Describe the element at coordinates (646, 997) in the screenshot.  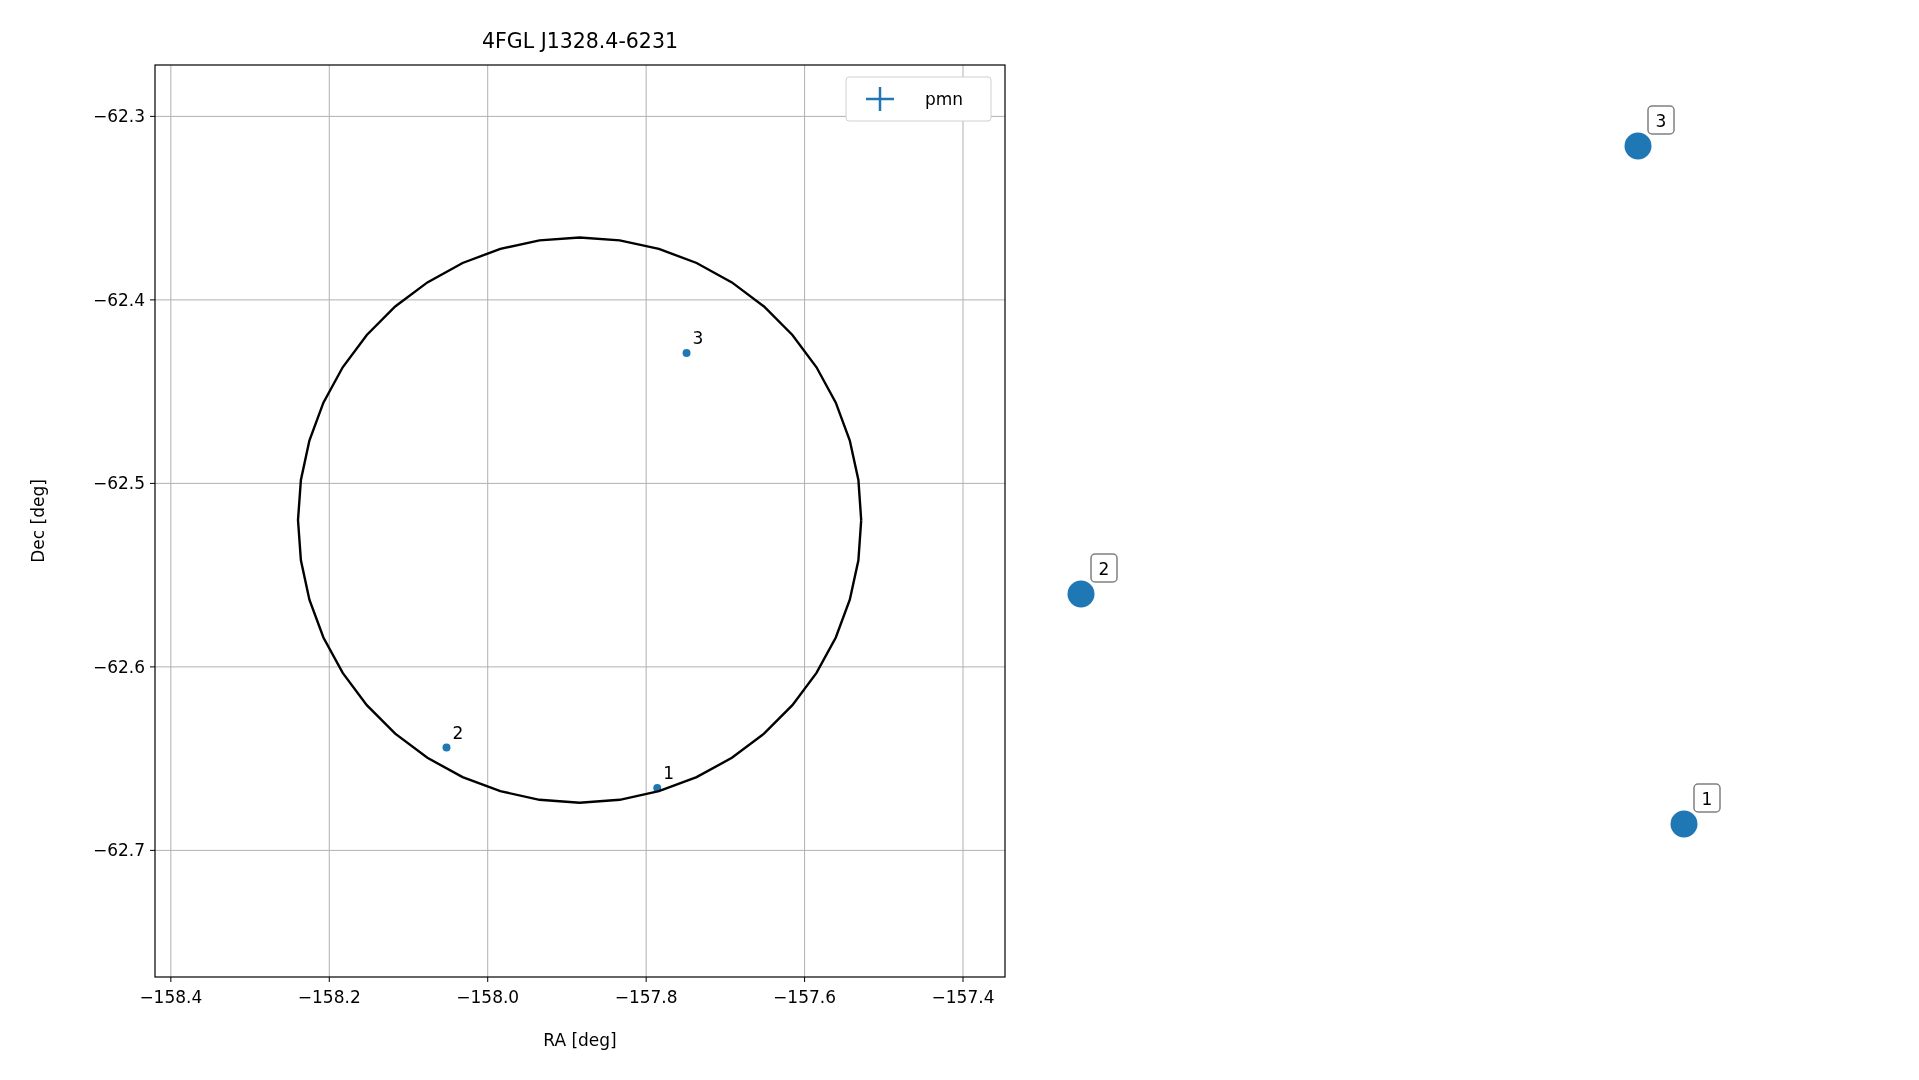
I see `x-tick-label: −157.8` at that location.